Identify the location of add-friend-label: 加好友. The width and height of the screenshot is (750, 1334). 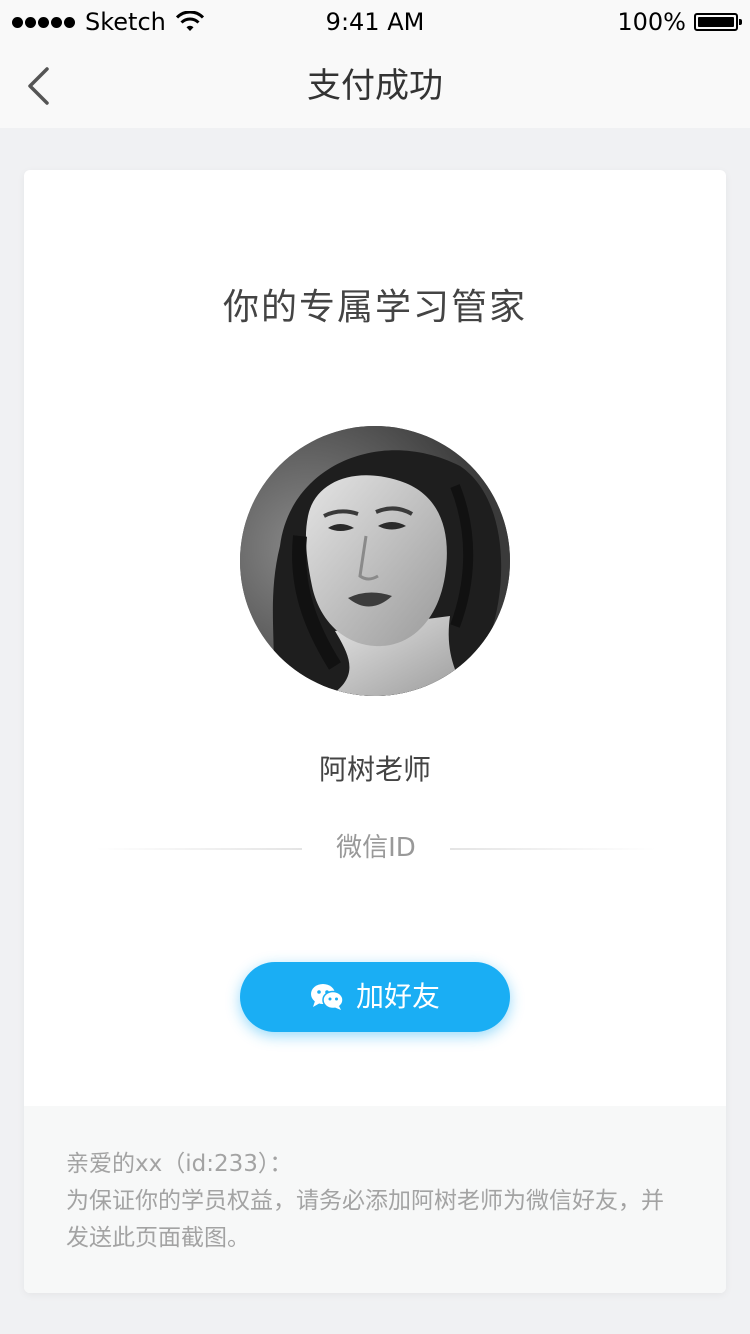
(397, 996).